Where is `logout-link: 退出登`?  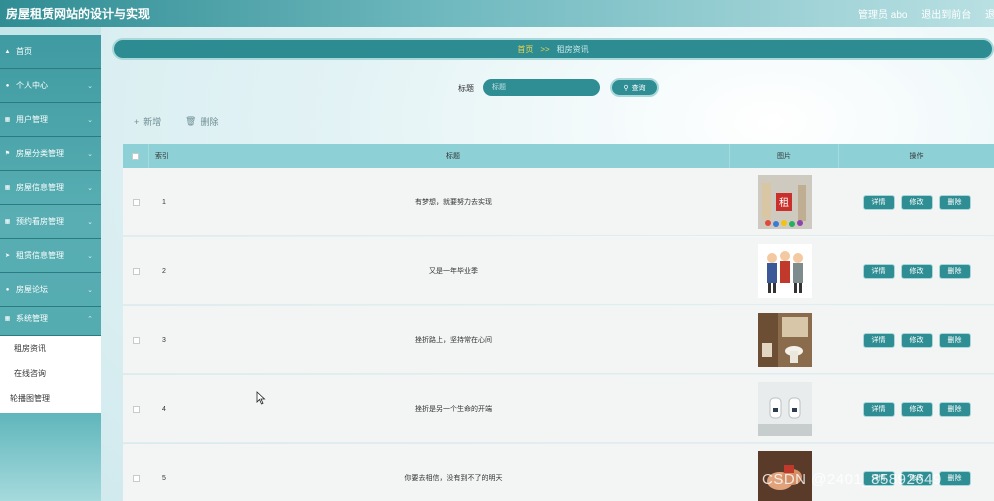
logout-link: 退出登 is located at coordinates (989, 15).